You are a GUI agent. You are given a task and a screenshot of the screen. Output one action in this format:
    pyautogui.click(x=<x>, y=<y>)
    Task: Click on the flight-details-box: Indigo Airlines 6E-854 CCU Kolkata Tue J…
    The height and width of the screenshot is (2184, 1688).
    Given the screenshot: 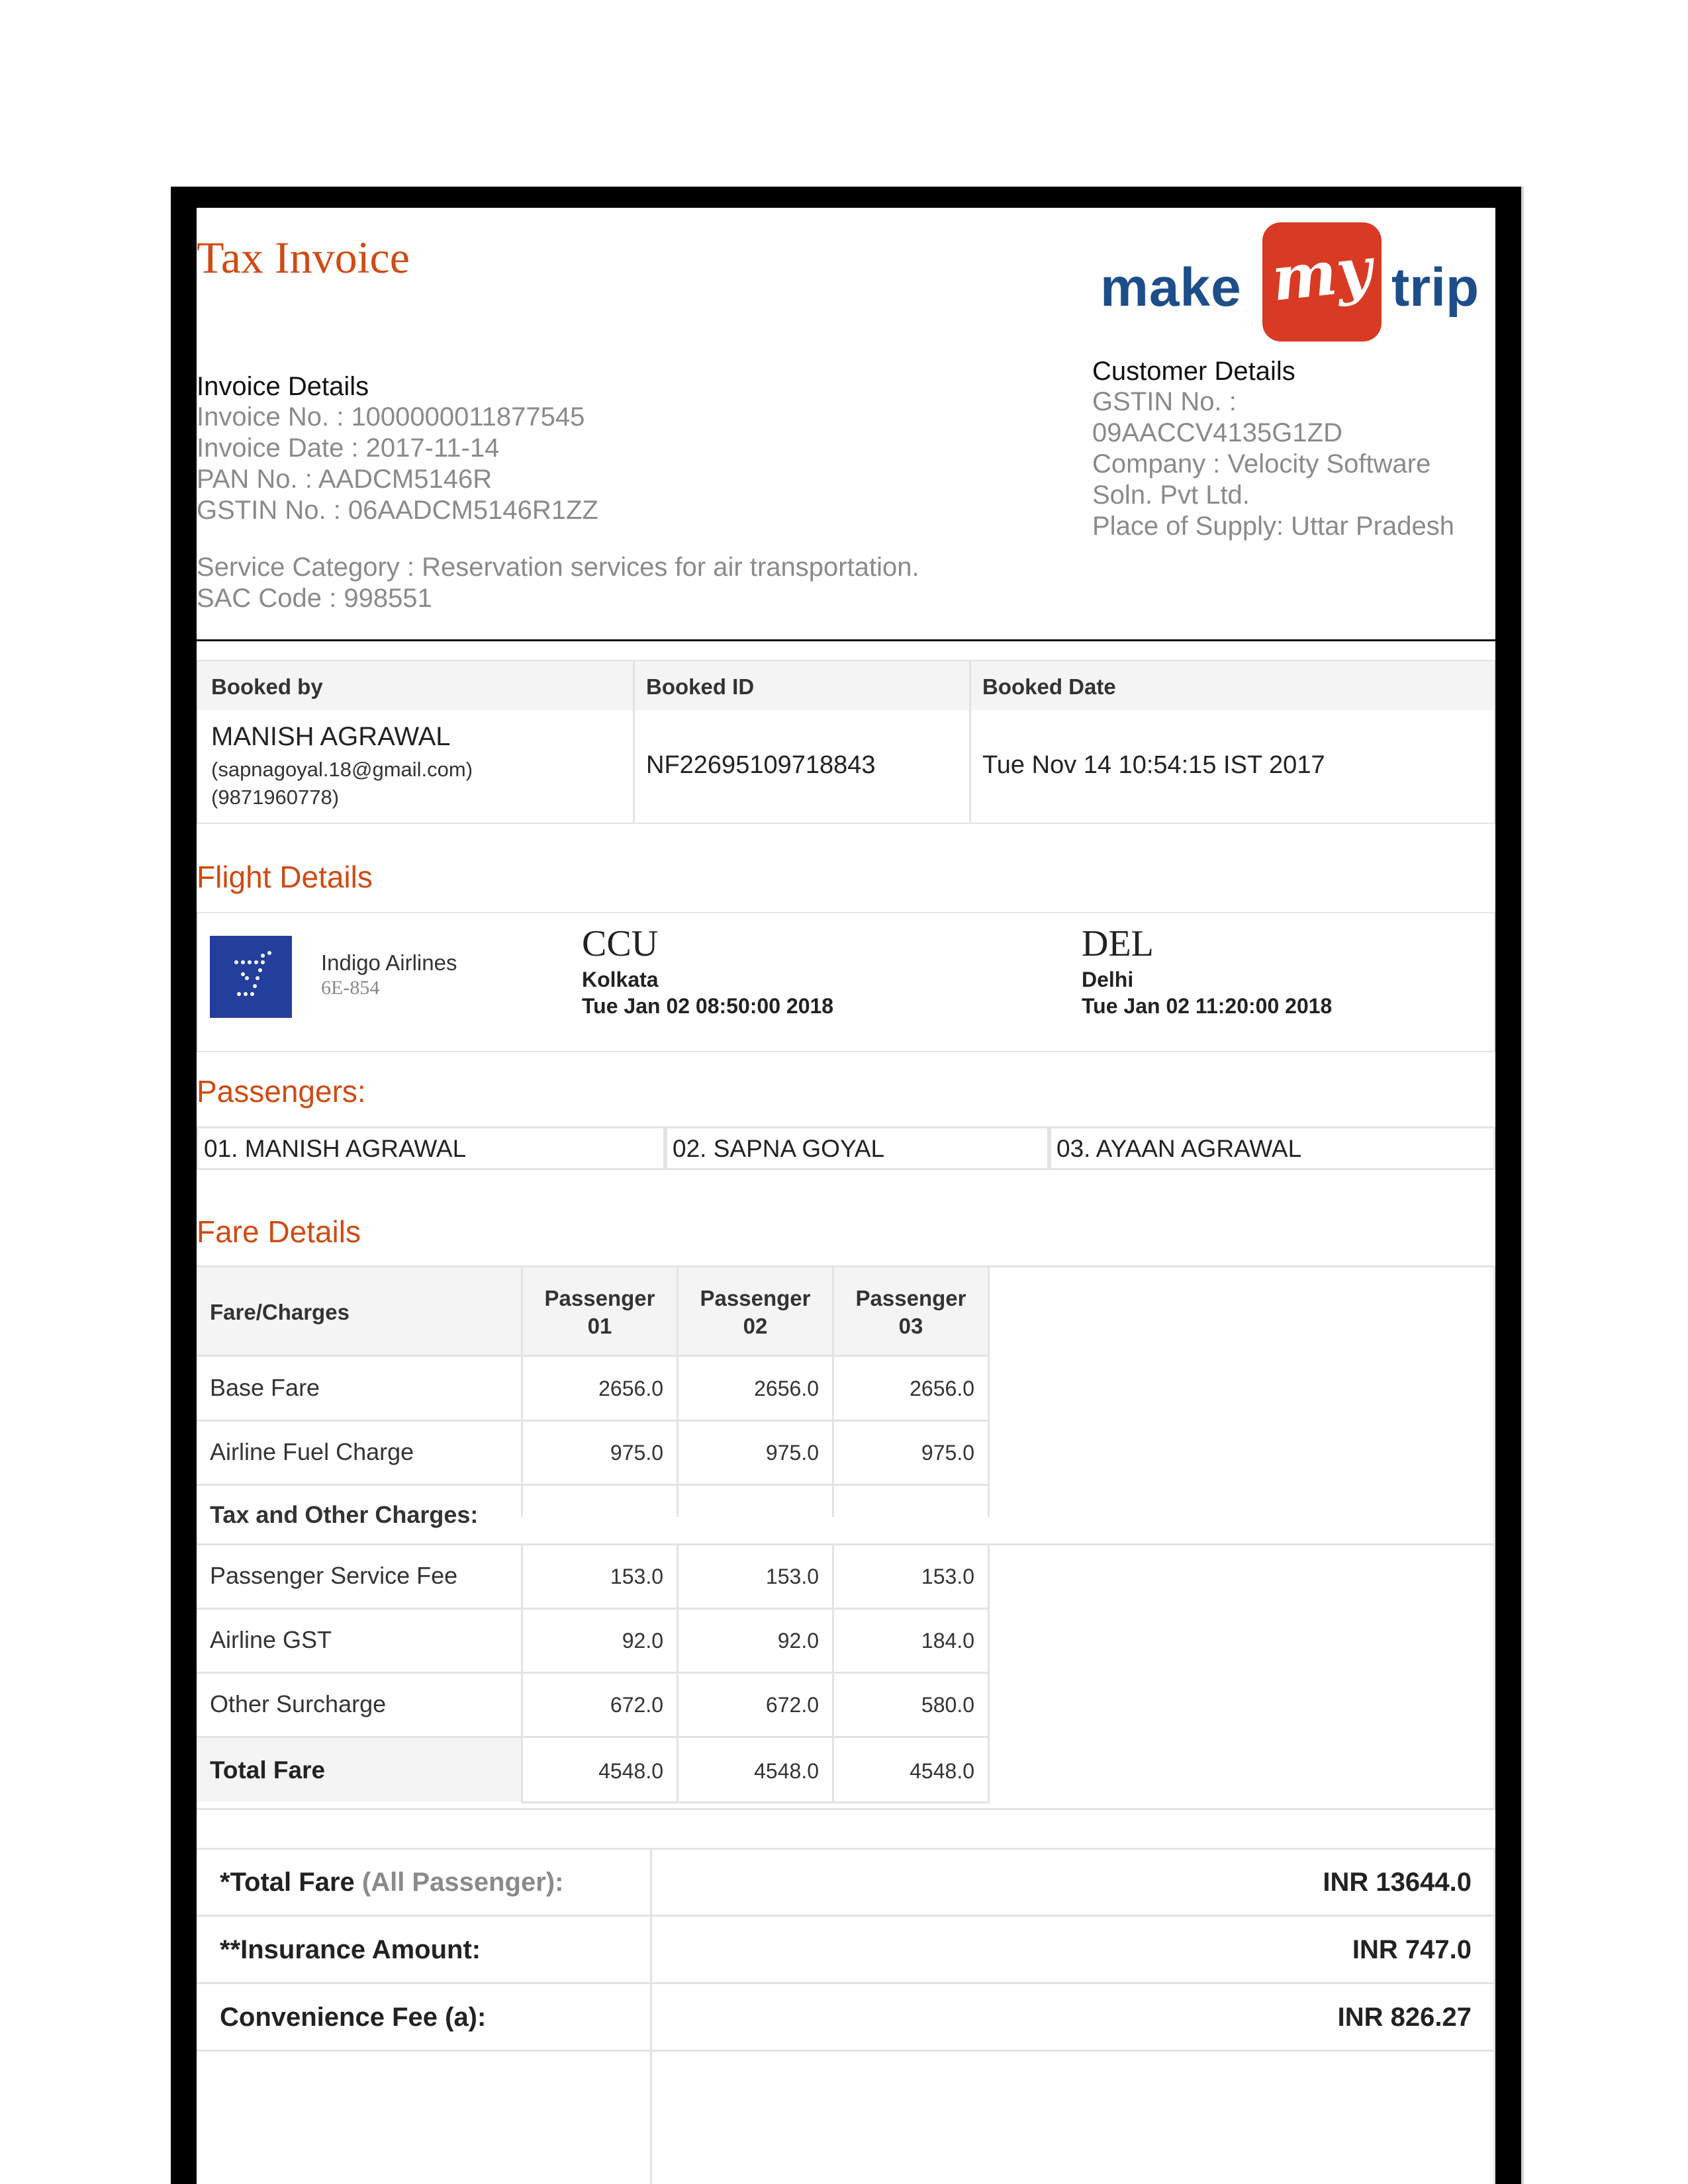 What is the action you would take?
    pyautogui.click(x=846, y=982)
    